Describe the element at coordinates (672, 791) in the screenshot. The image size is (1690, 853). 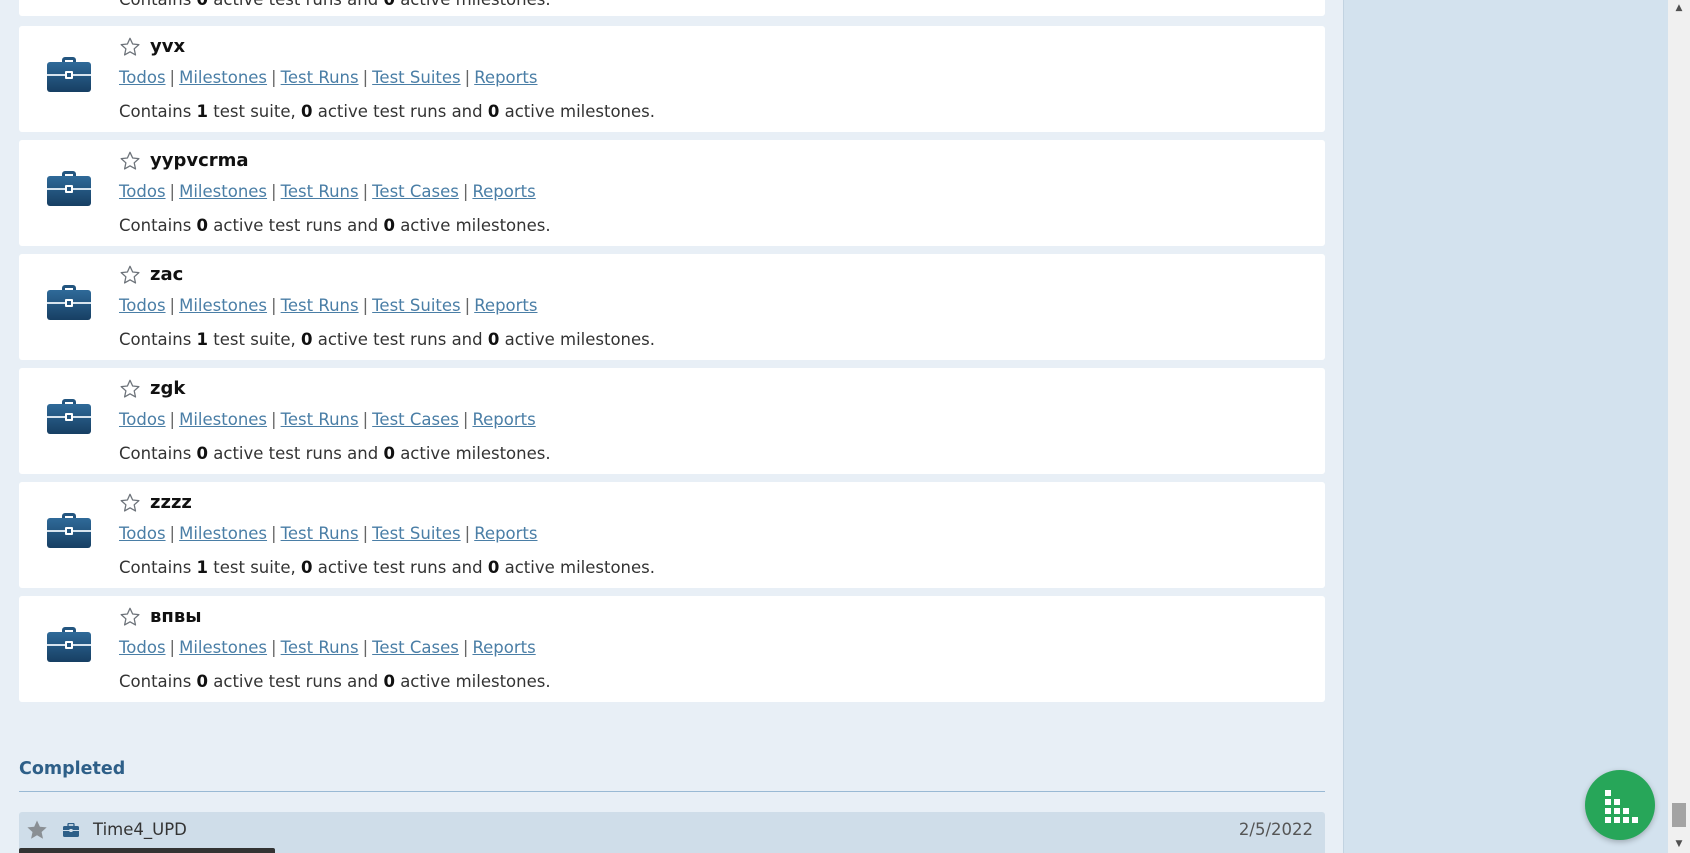
I see `divider` at that location.